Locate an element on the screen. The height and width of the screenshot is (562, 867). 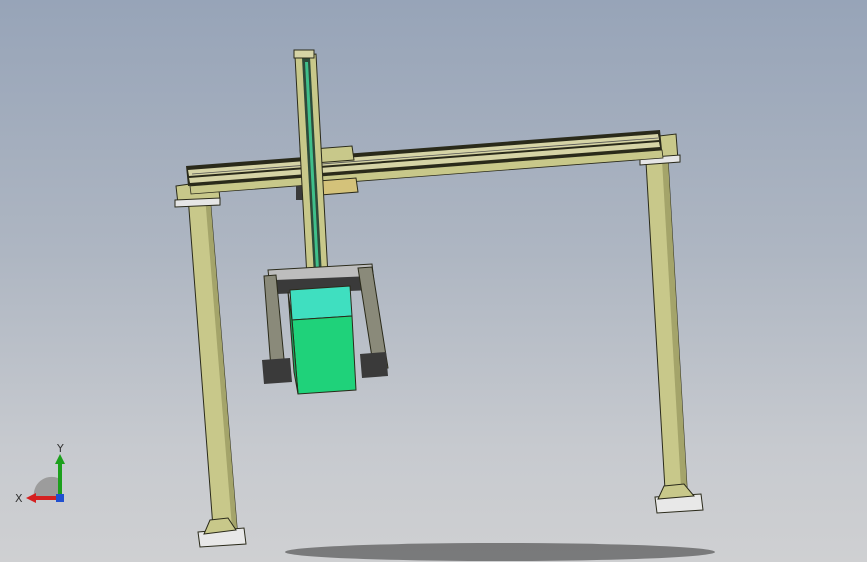
x-axis-arrowhead is located at coordinates (31, 498).